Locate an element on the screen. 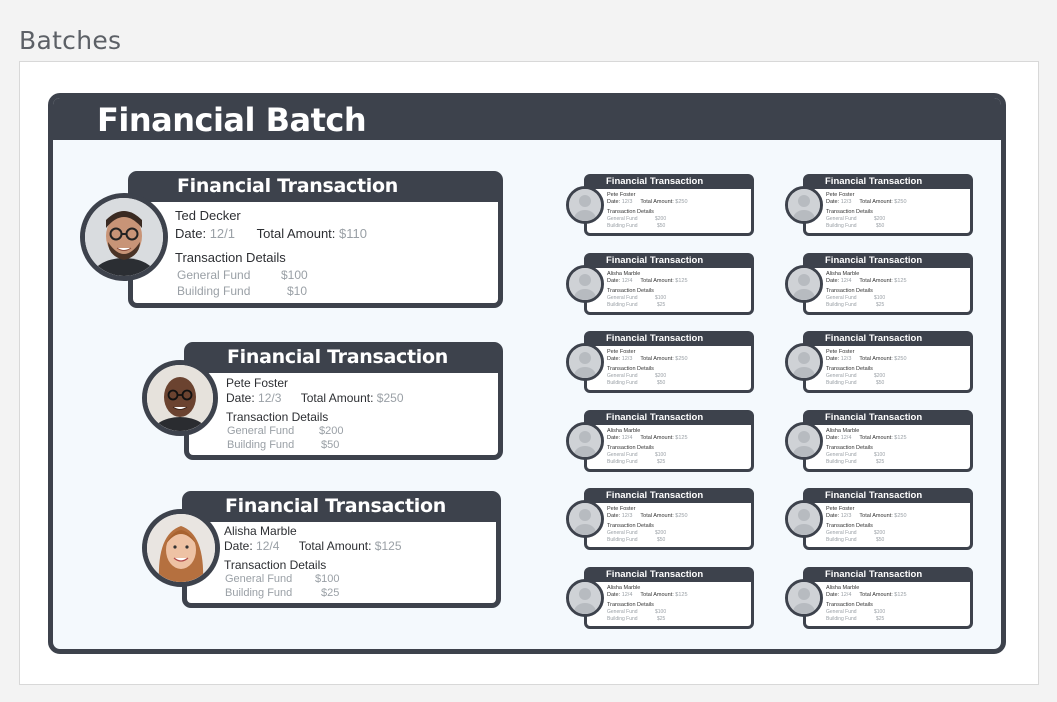 The image size is (1057, 702). man-with-glasses-photo is located at coordinates (124, 237).